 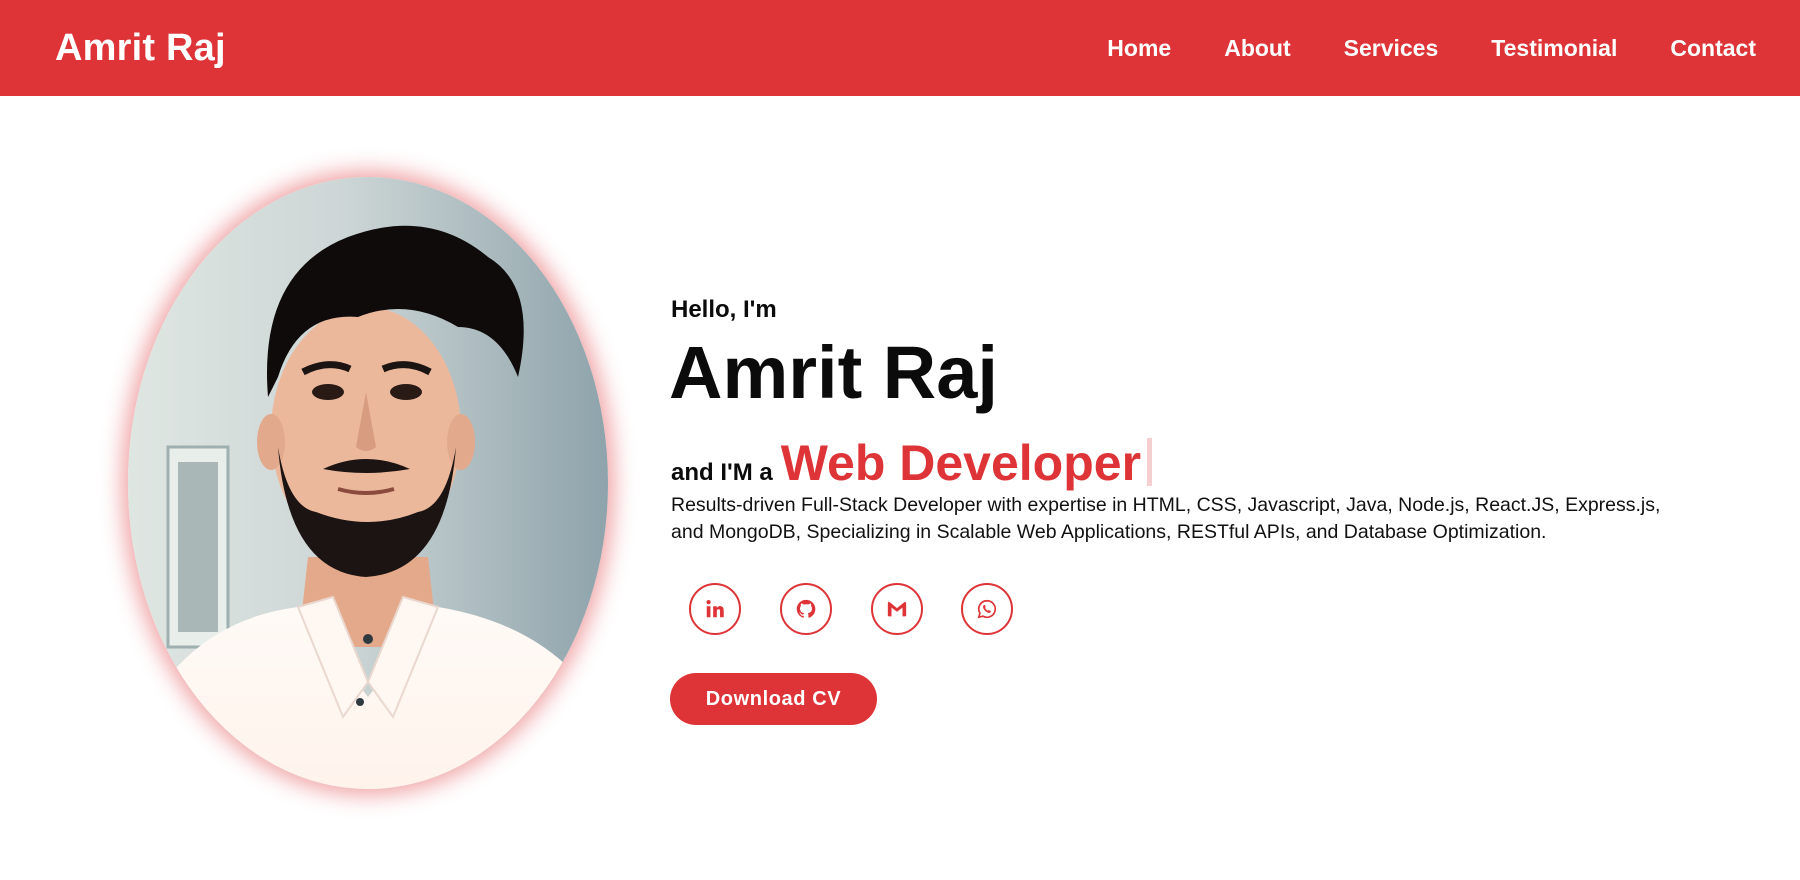 What do you see at coordinates (1713, 48) in the screenshot?
I see `nav-link-contact: Contact` at bounding box center [1713, 48].